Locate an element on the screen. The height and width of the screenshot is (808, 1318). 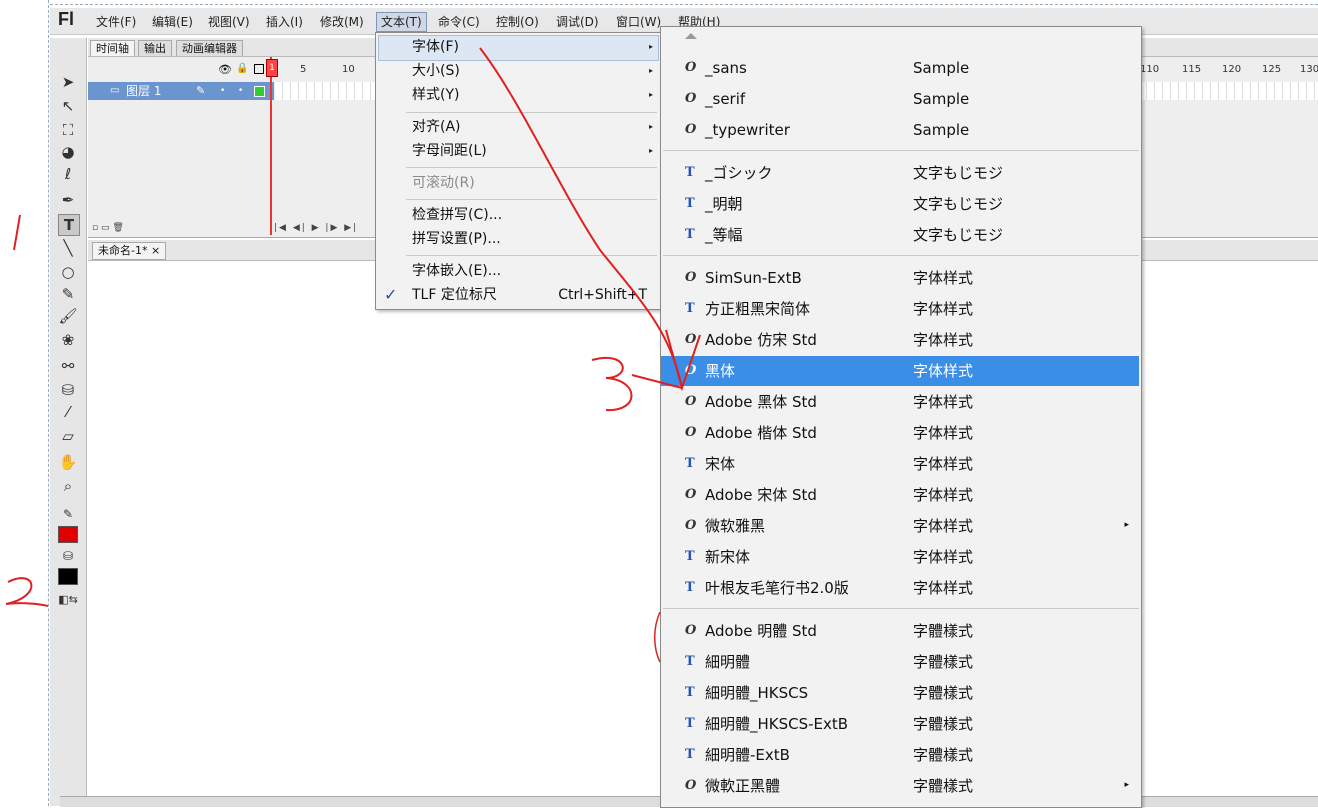
annotation-arrow is located at coordinates (581, 218).